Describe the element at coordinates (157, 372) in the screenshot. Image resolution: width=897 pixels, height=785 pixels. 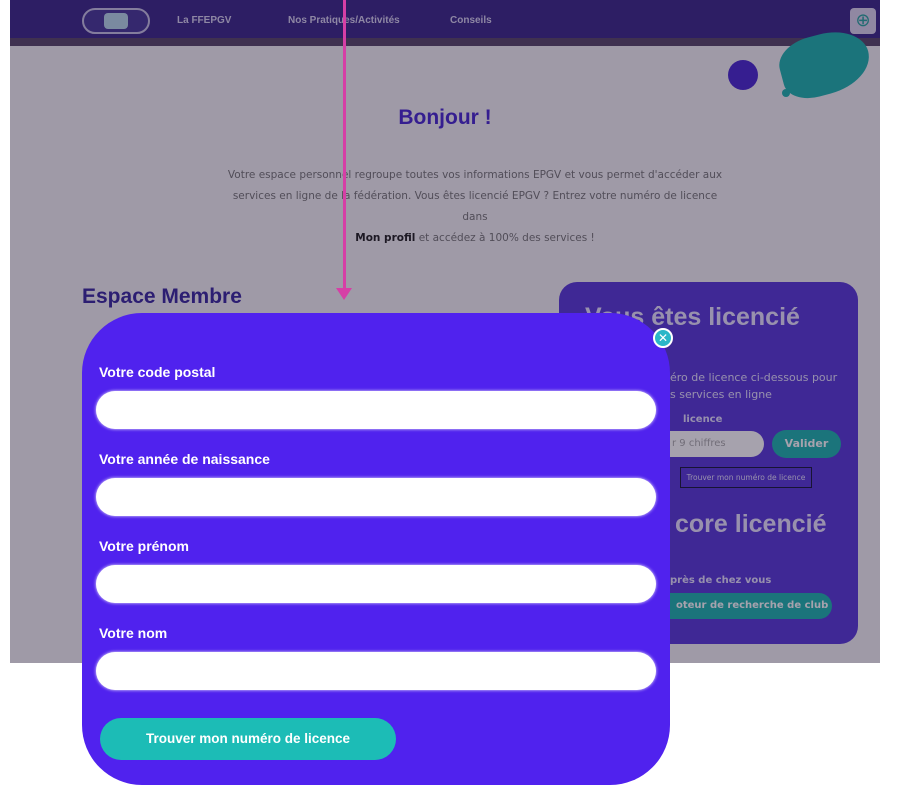
I see `postal-code-label: Votre code postal` at that location.